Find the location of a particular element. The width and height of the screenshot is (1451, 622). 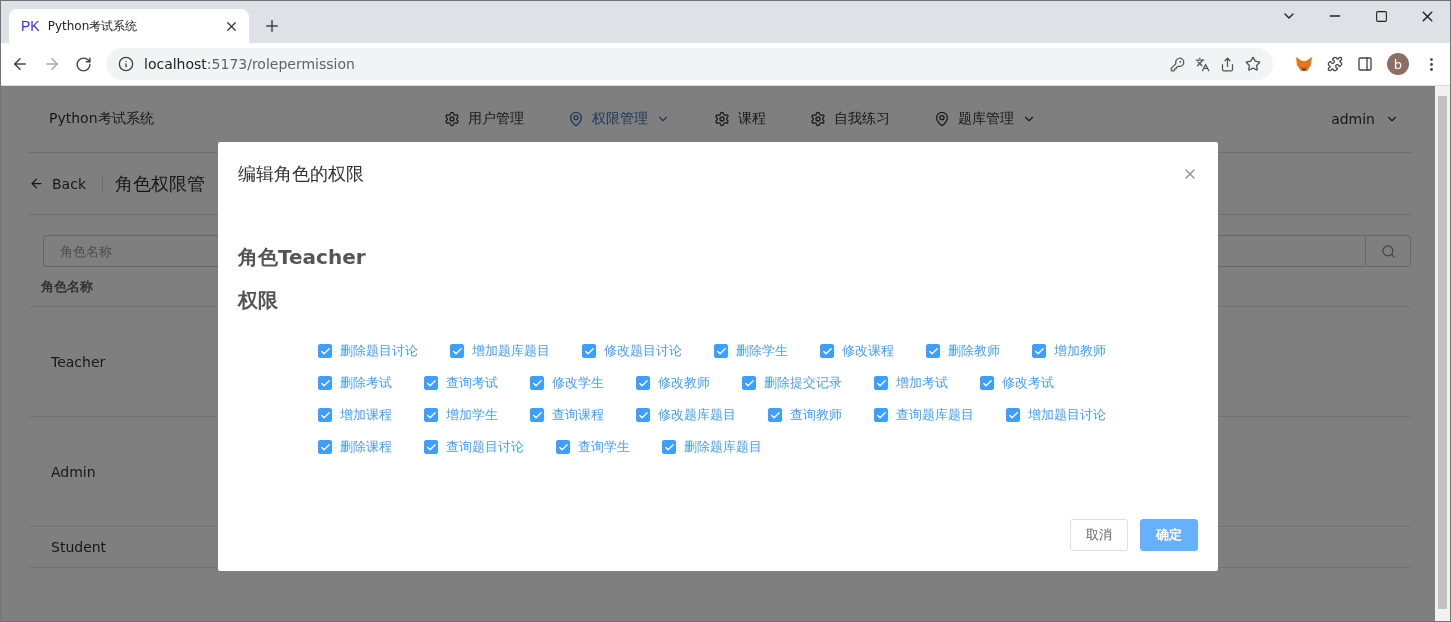

checkbox-label: 增加考试 is located at coordinates (922, 383).